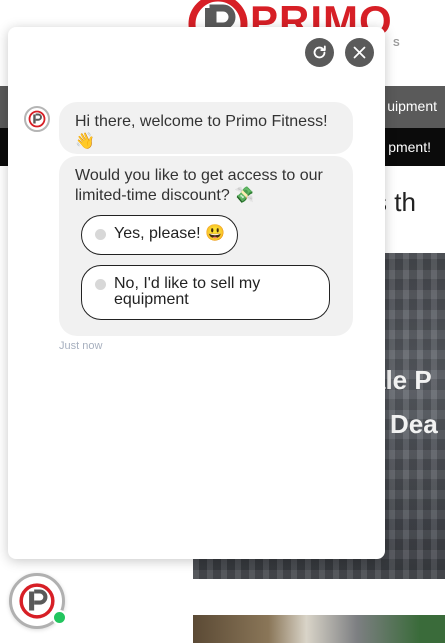 The image size is (445, 643). Describe the element at coordinates (169, 233) in the screenshot. I see `option-label: Yes, please! 😃` at that location.